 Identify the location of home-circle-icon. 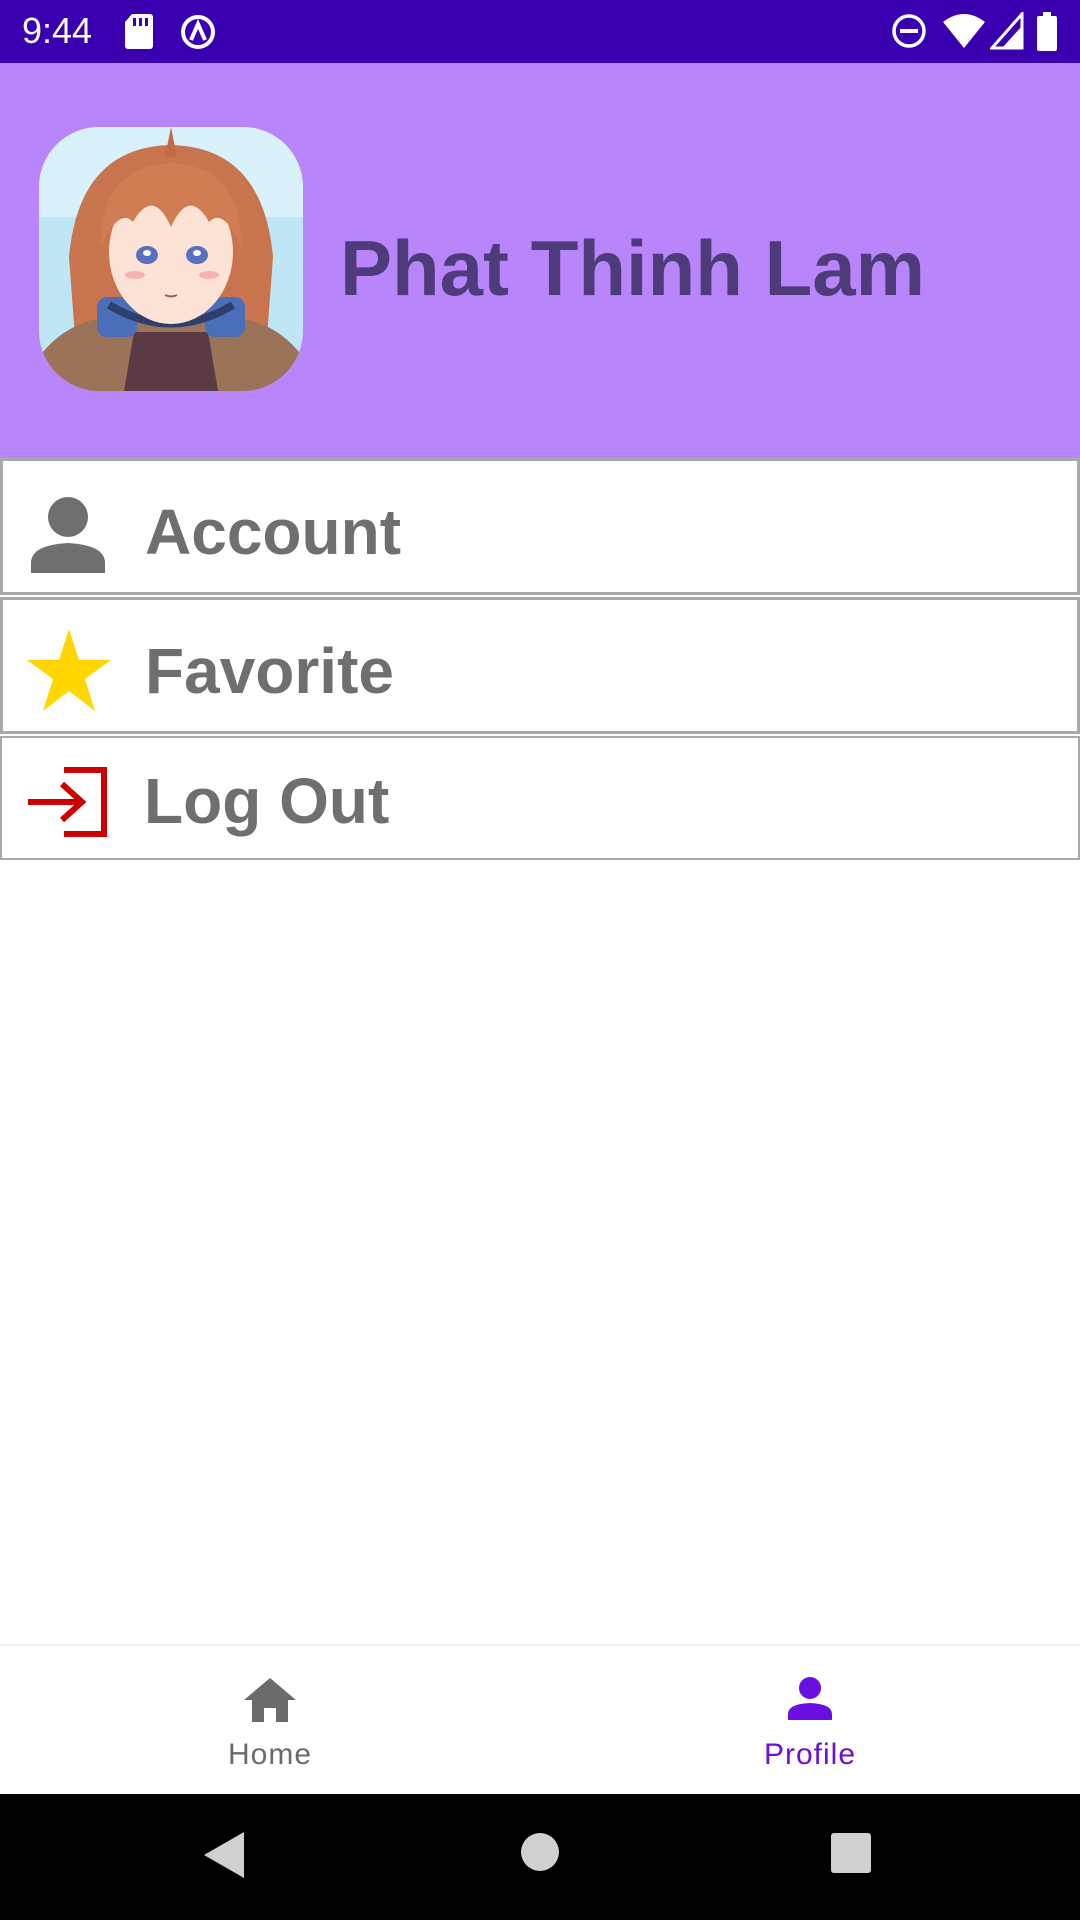
(540, 1854).